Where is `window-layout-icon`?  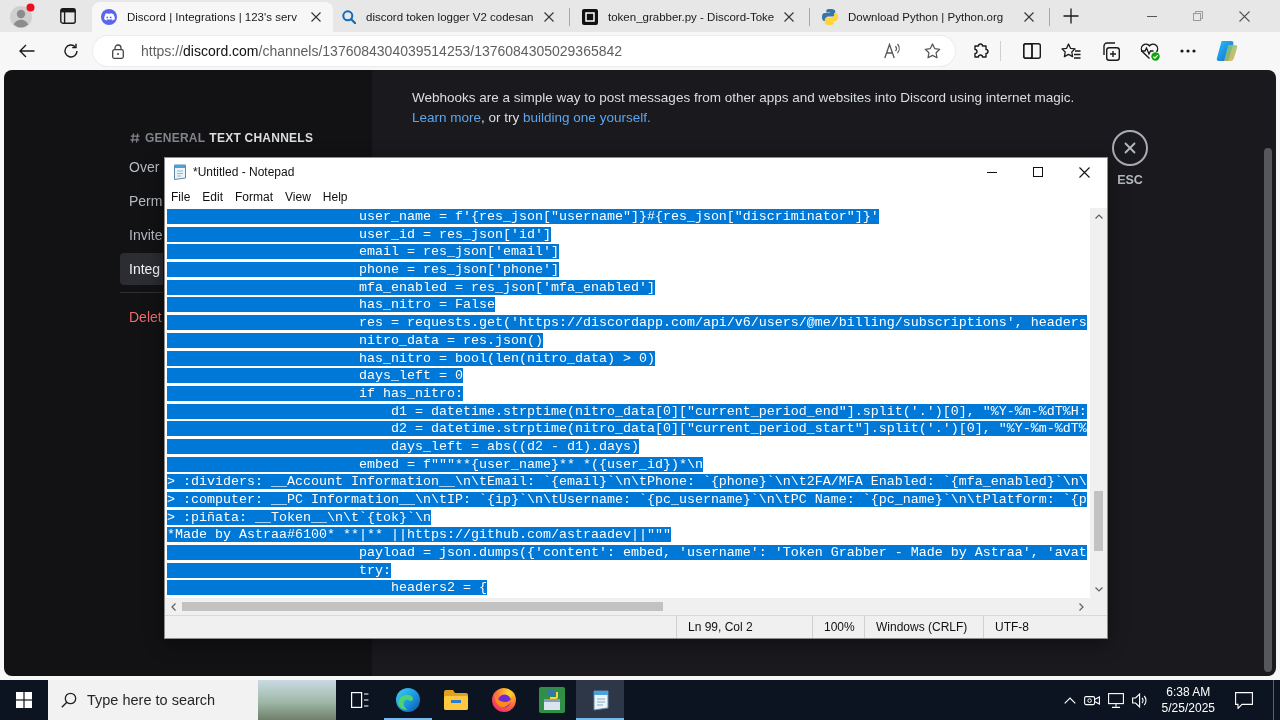 window-layout-icon is located at coordinates (68, 16).